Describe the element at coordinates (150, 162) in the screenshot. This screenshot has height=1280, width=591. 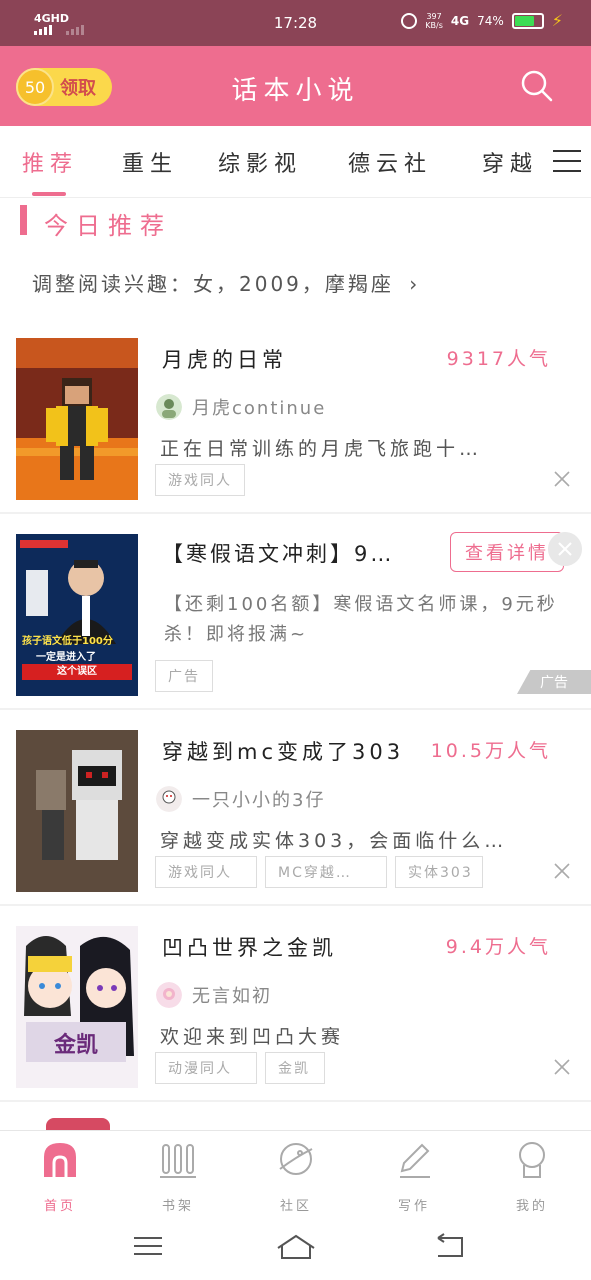
I see `tab-rebirth: 重生` at that location.